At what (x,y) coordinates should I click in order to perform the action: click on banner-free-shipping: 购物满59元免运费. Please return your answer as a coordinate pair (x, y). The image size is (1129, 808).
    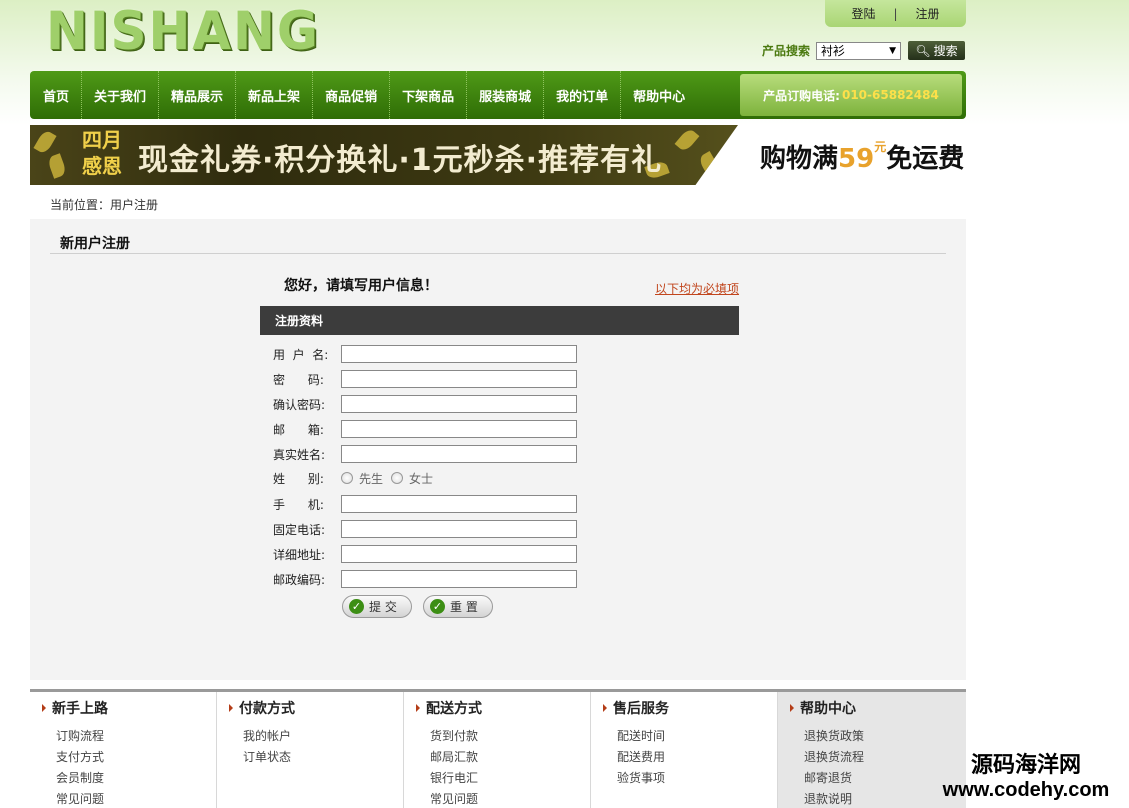
    Looking at the image, I should click on (862, 156).